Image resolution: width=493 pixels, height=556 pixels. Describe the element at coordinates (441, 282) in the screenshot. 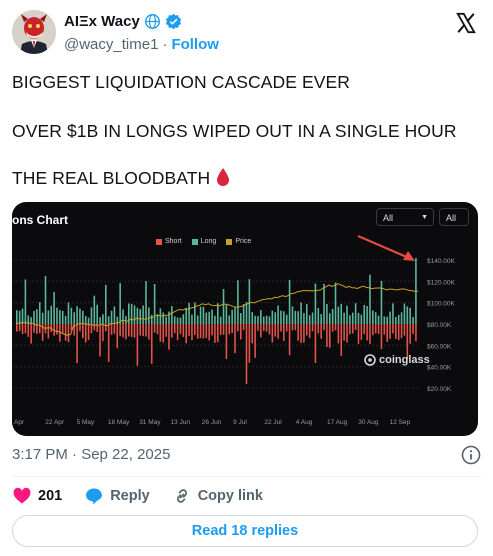

I see `y-tick-label: $120.00K` at that location.